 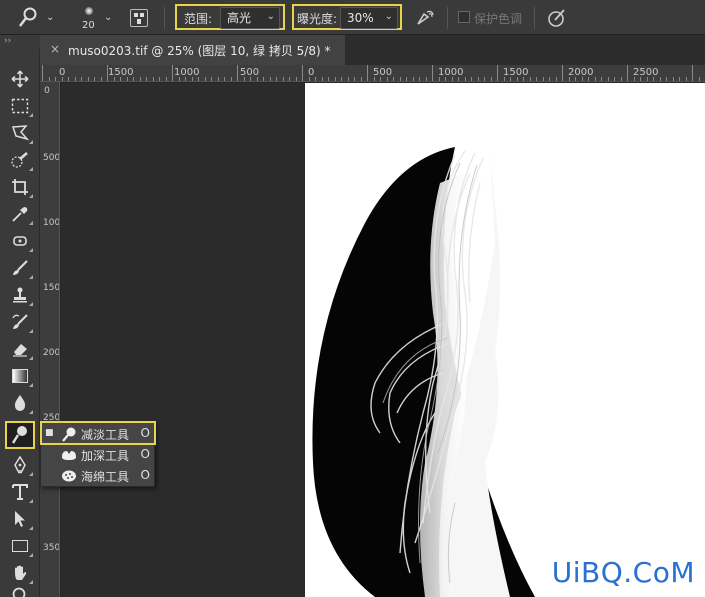 What do you see at coordinates (51, 353) in the screenshot?
I see `ruler-label: 2000` at bounding box center [51, 353].